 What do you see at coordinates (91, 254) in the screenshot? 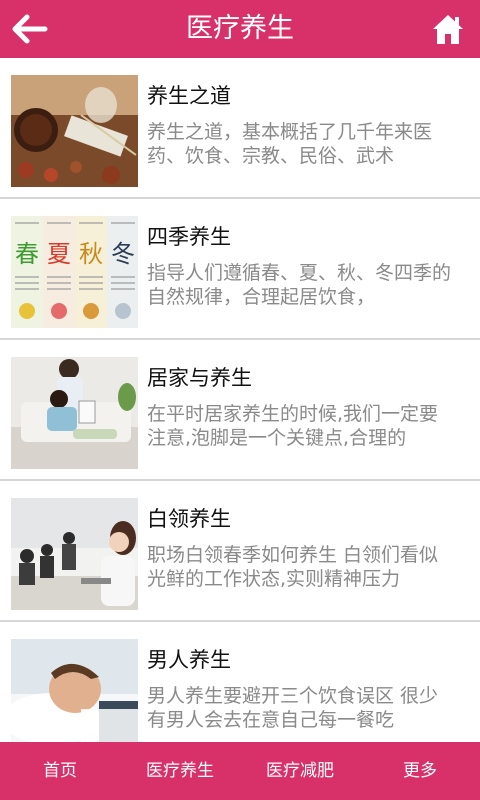
I see `season-autumn-glyph: 秋` at bounding box center [91, 254].